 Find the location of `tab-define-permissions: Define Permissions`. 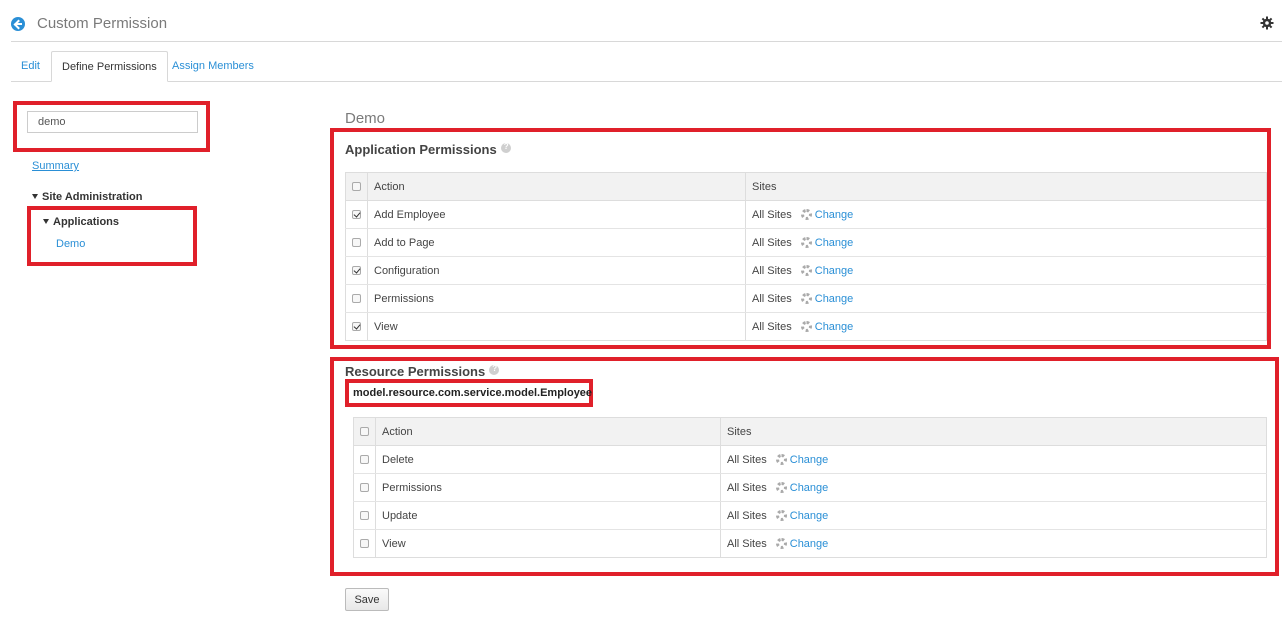

tab-define-permissions: Define Permissions is located at coordinates (109, 66).